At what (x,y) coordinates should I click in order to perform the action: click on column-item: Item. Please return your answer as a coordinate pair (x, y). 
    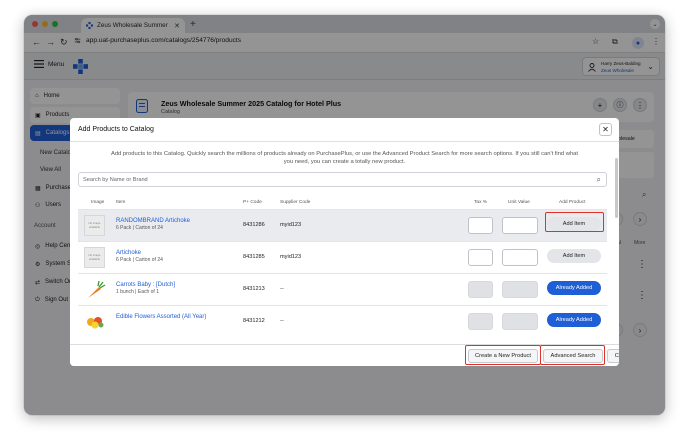
    Looking at the image, I should click on (121, 202).